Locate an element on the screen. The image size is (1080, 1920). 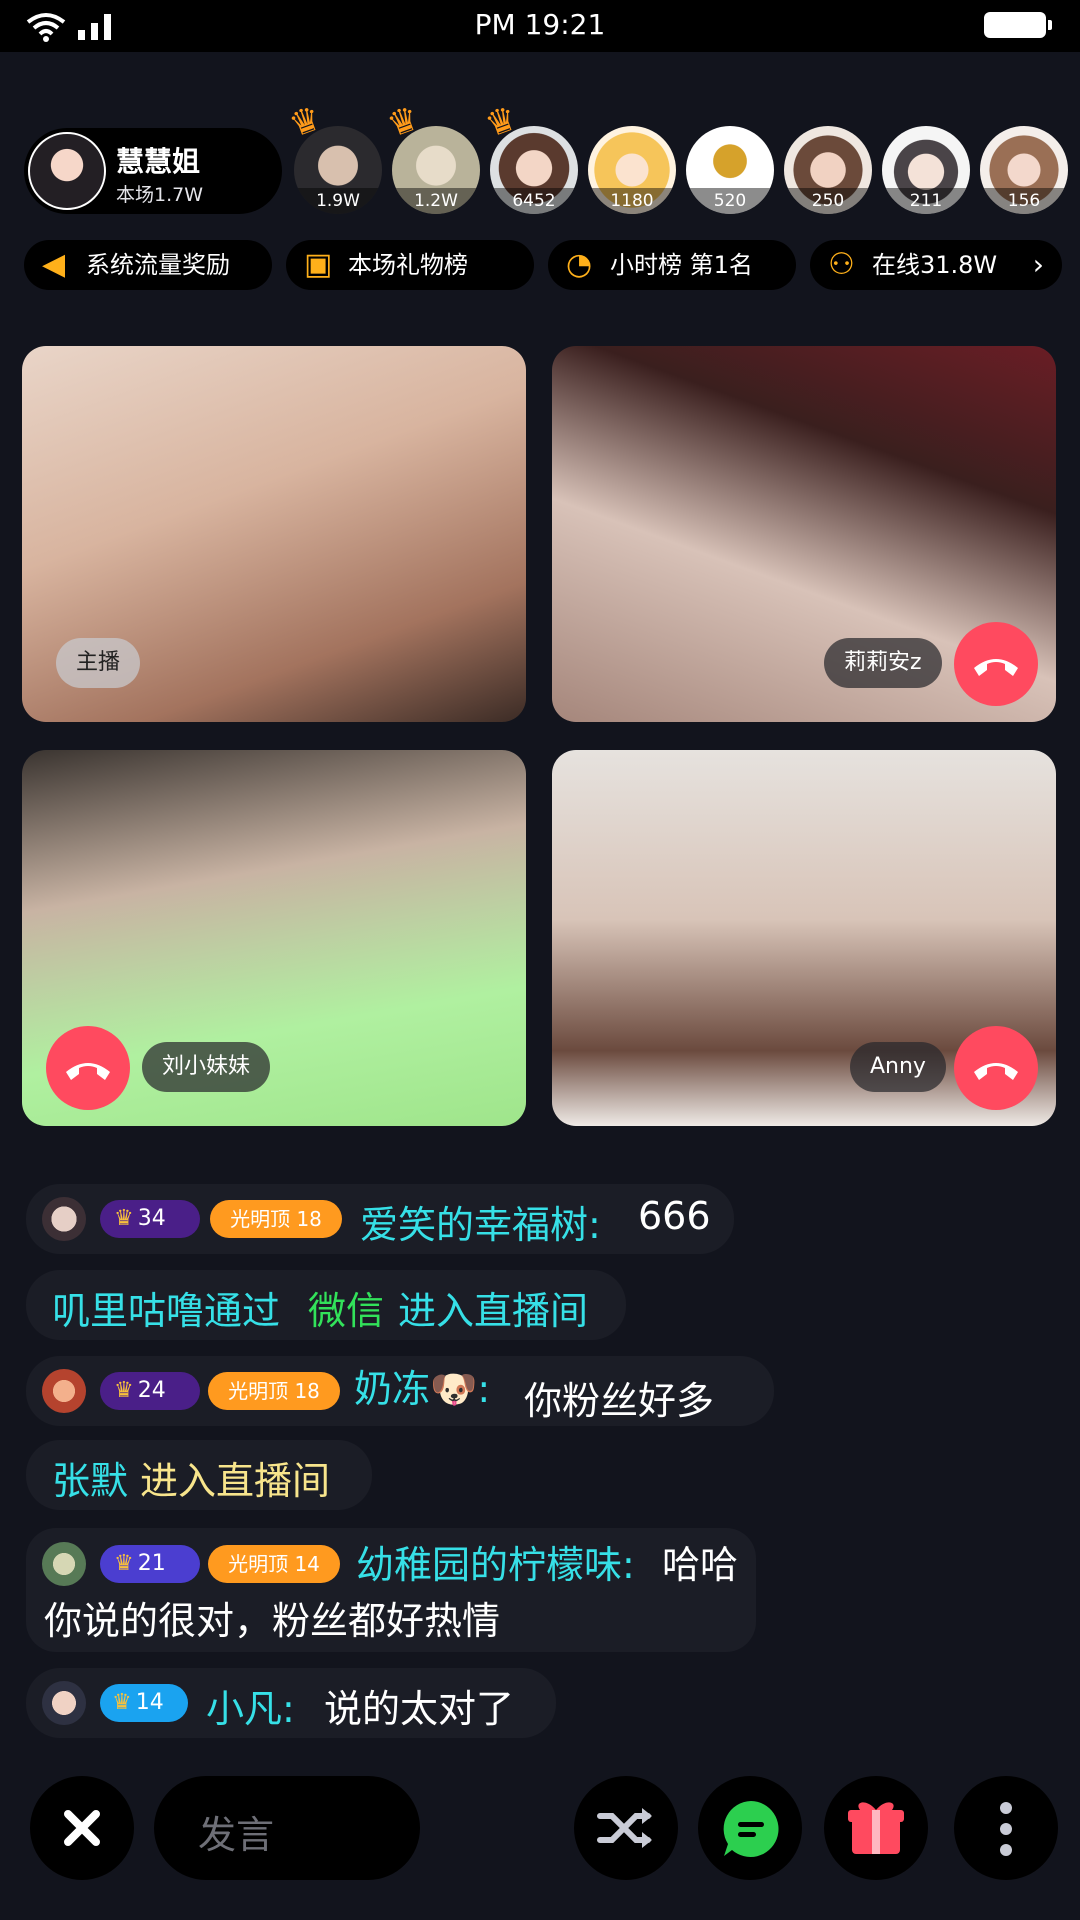
level-badge: ♛ 21 is located at coordinates (150, 1564).